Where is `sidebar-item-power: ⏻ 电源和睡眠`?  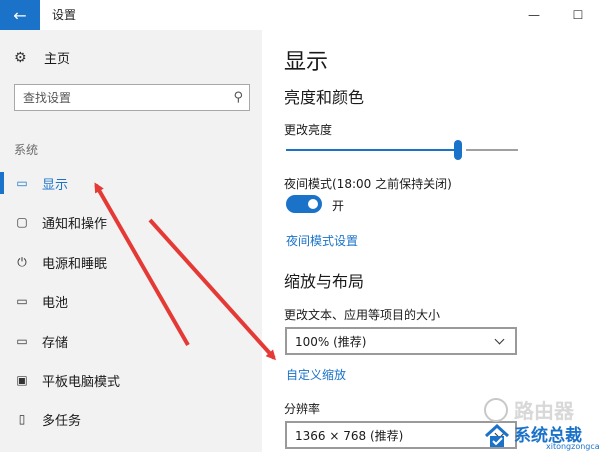
sidebar-item-power: ⏻ 电源和睡眠 is located at coordinates (131, 262).